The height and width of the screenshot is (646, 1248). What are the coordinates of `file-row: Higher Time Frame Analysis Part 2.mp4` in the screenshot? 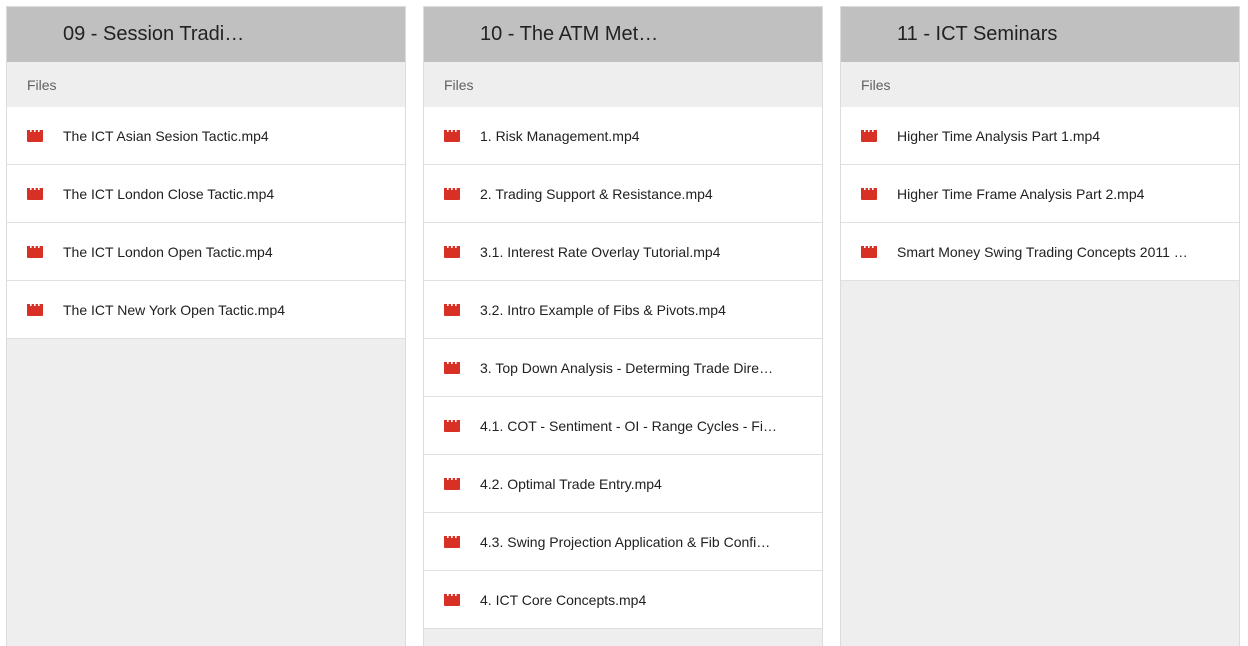 It's located at (1040, 194).